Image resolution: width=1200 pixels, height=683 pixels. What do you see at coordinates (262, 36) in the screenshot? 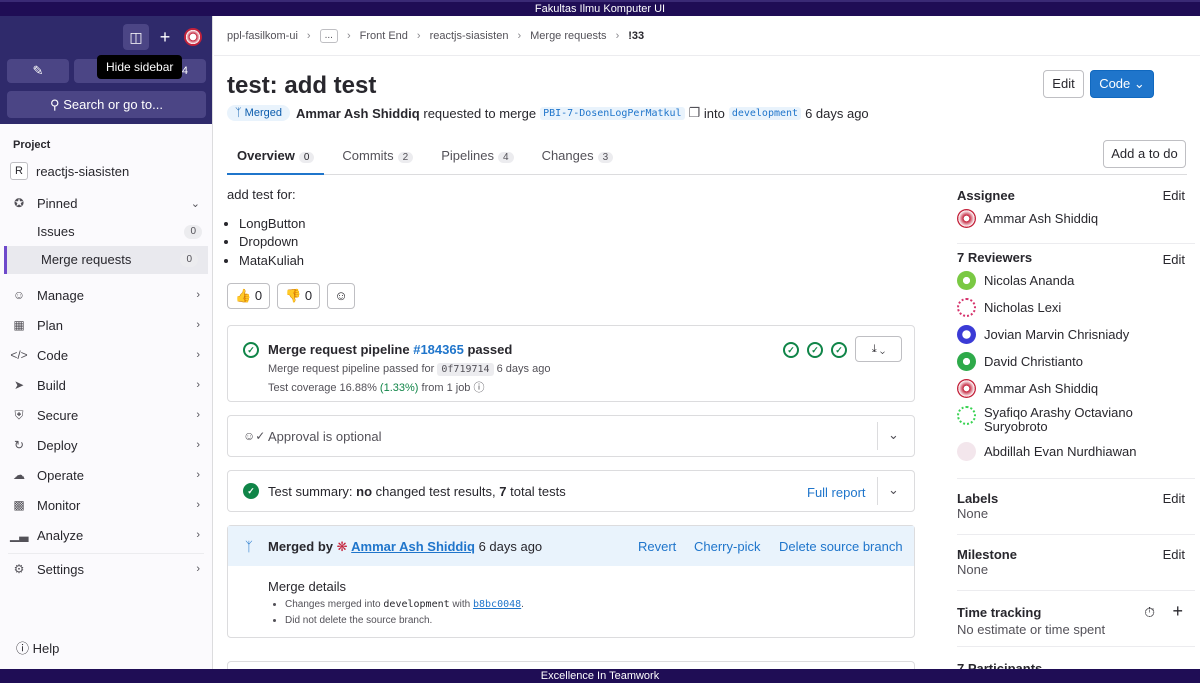
I see `breadcrumb-item: ppl-fasilkom-ui` at bounding box center [262, 36].